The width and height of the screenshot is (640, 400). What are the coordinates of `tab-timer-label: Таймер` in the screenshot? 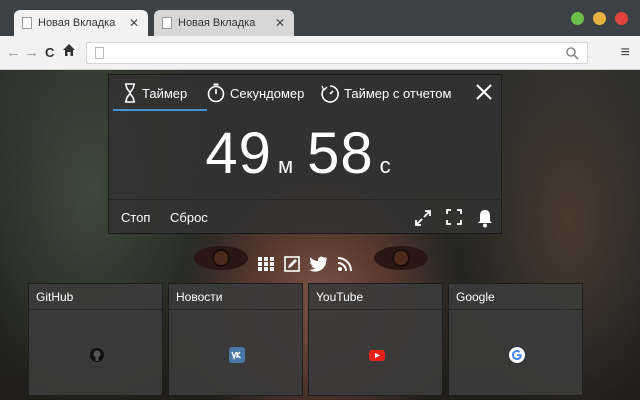 It's located at (165, 93).